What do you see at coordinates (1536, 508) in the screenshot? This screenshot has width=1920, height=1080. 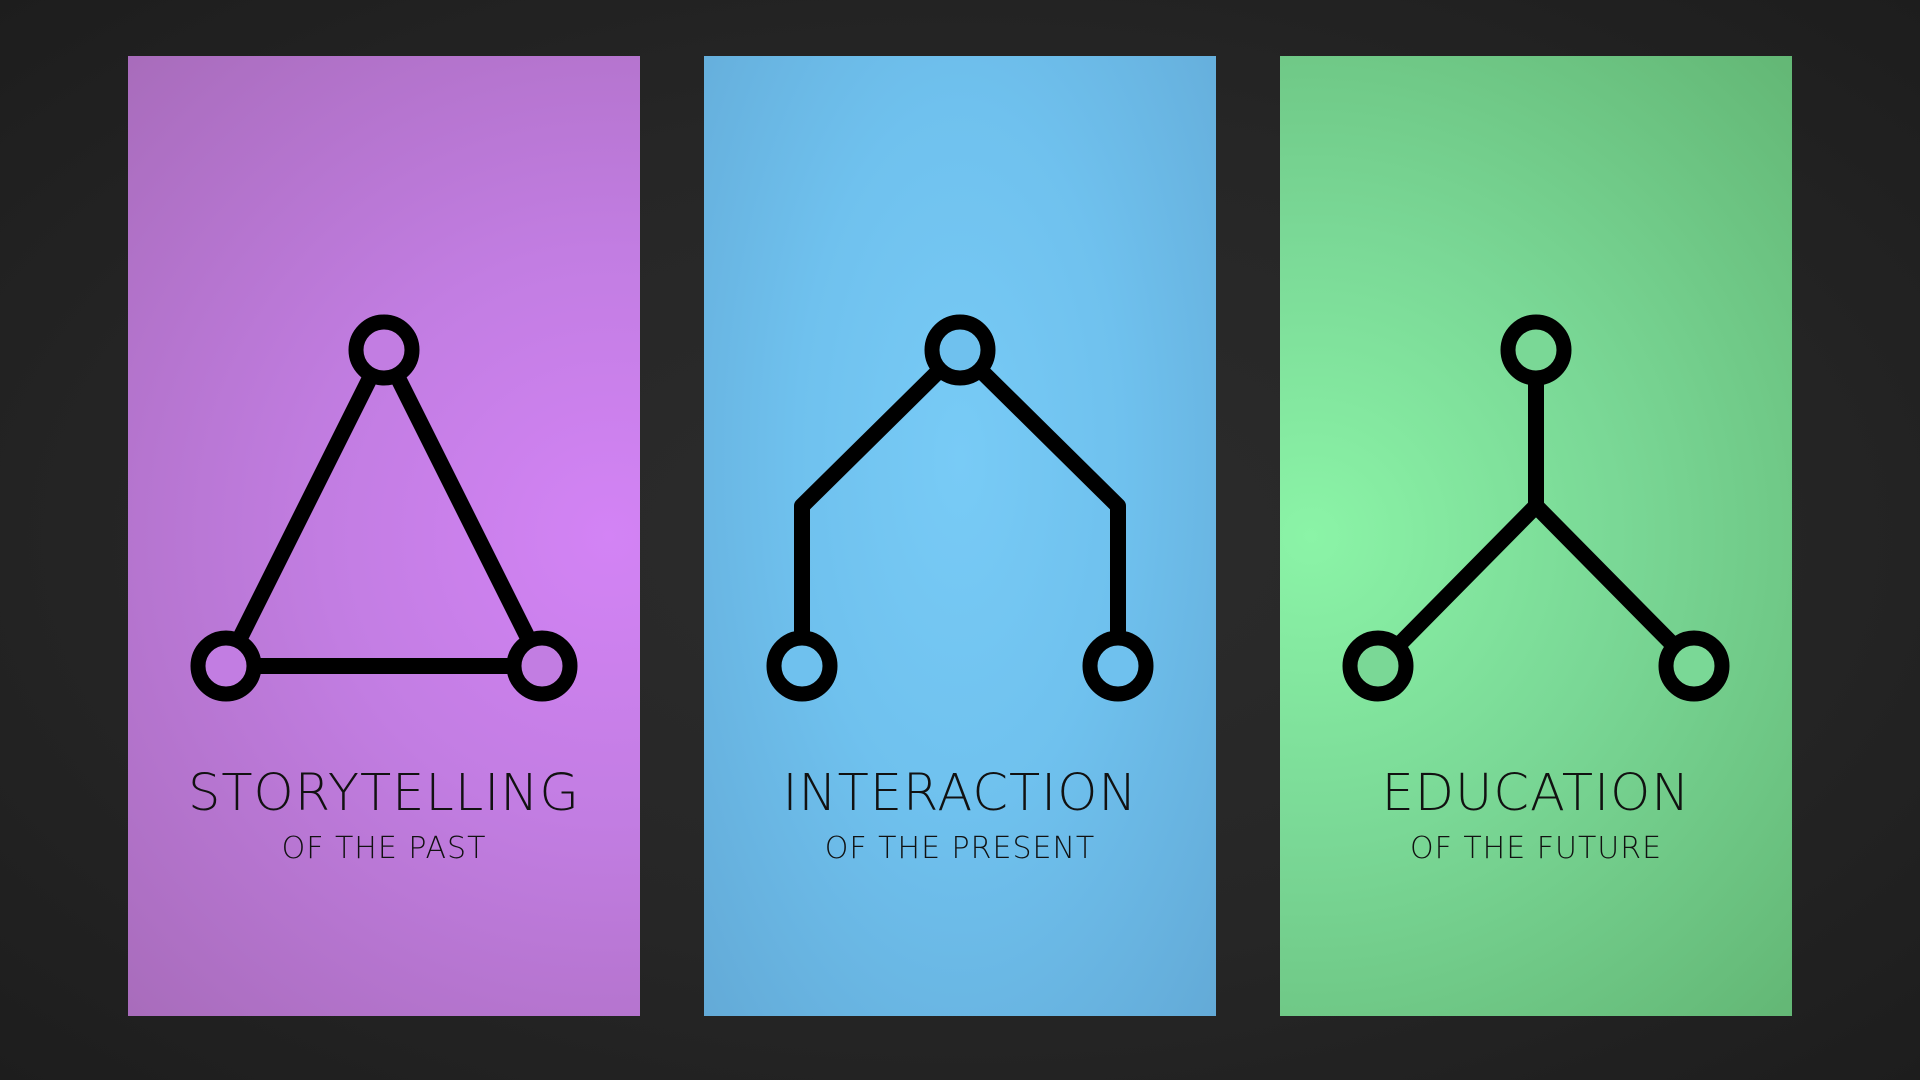 I see `y-branch-network-icon` at bounding box center [1536, 508].